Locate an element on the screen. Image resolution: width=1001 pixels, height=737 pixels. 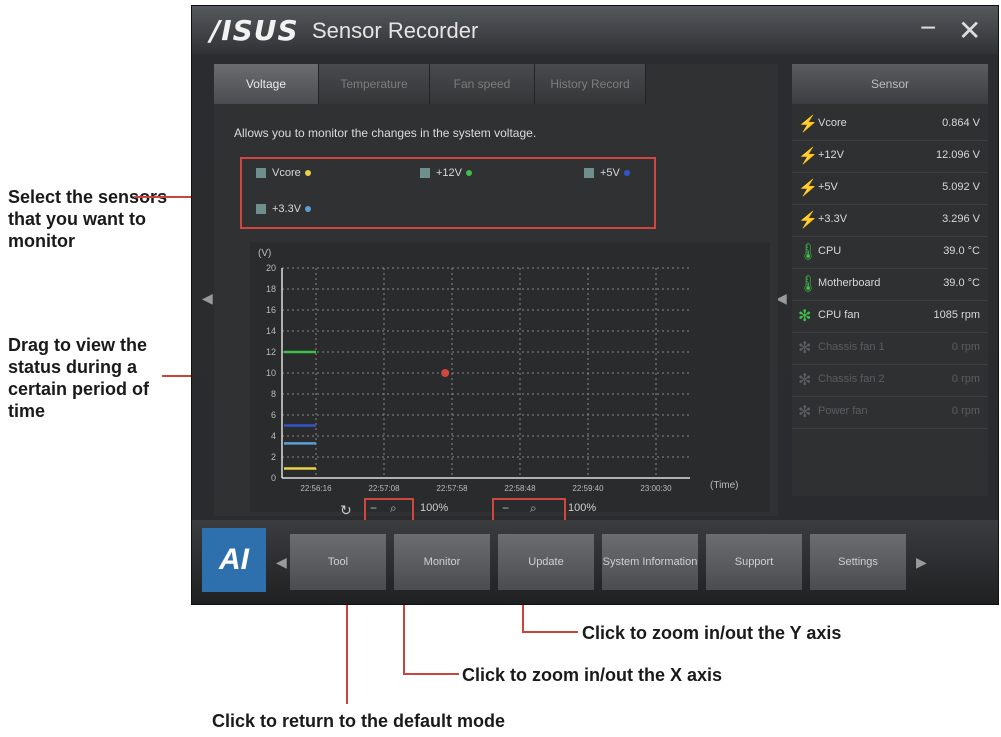
title-bar: /ISUS Sensor Recorder − ✕ is located at coordinates (595, 30).